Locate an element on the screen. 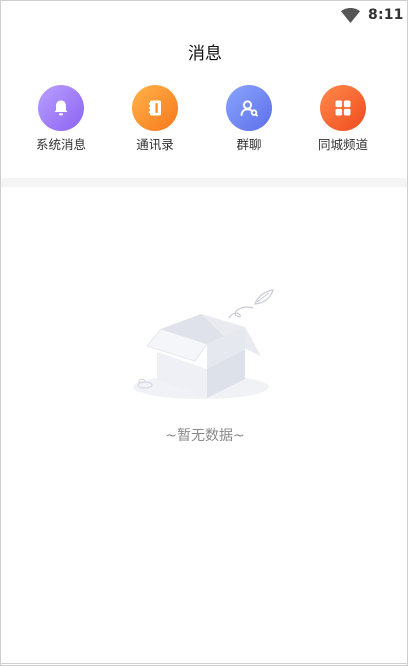  section-divider is located at coordinates (204, 182).